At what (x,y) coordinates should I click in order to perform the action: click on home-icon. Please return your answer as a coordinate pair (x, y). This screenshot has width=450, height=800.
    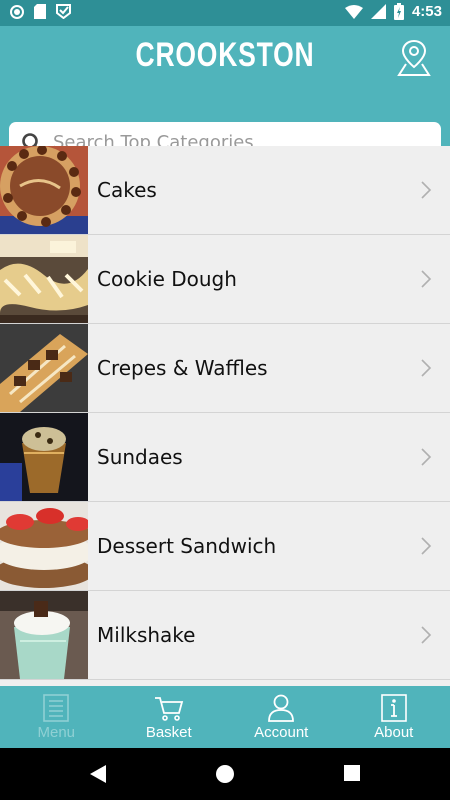
    Looking at the image, I should click on (225, 774).